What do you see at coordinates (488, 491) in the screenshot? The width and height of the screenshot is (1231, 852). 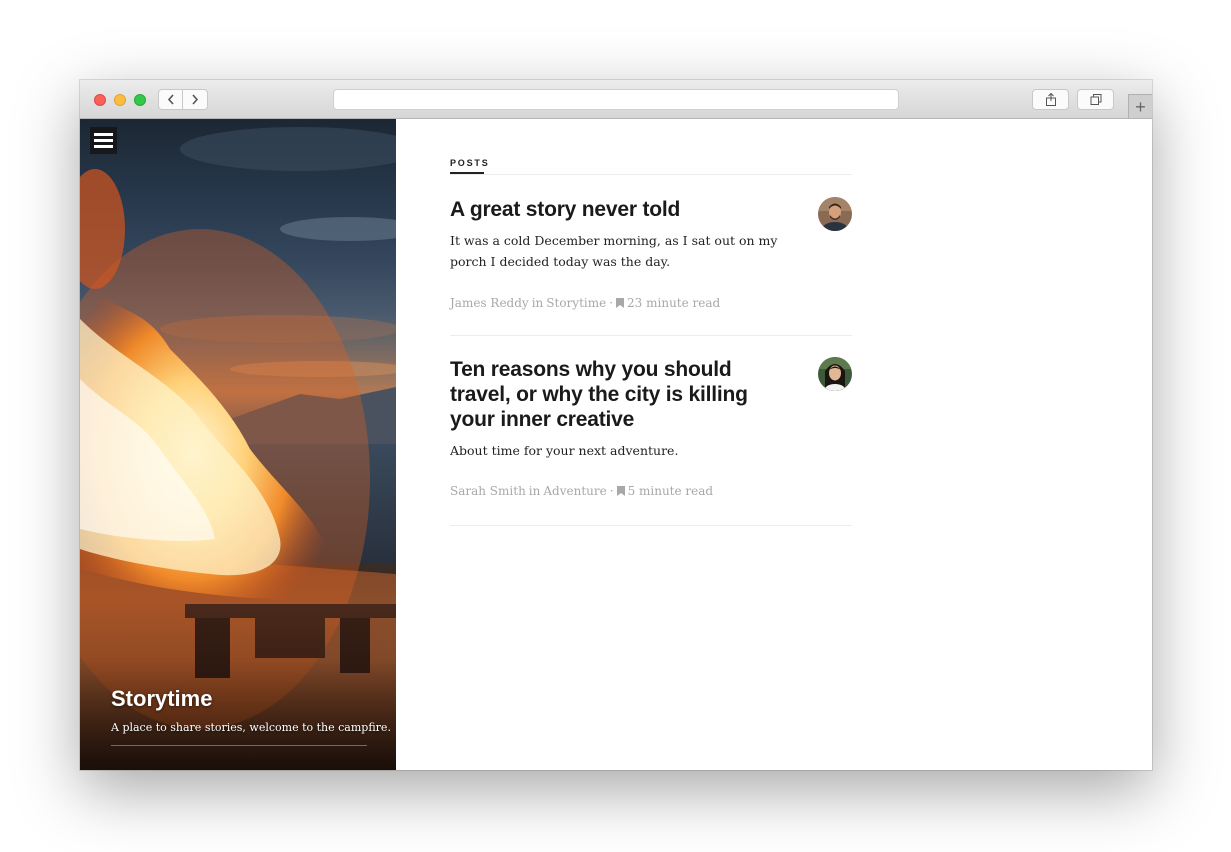 I see `post-author: Sarah Smith` at bounding box center [488, 491].